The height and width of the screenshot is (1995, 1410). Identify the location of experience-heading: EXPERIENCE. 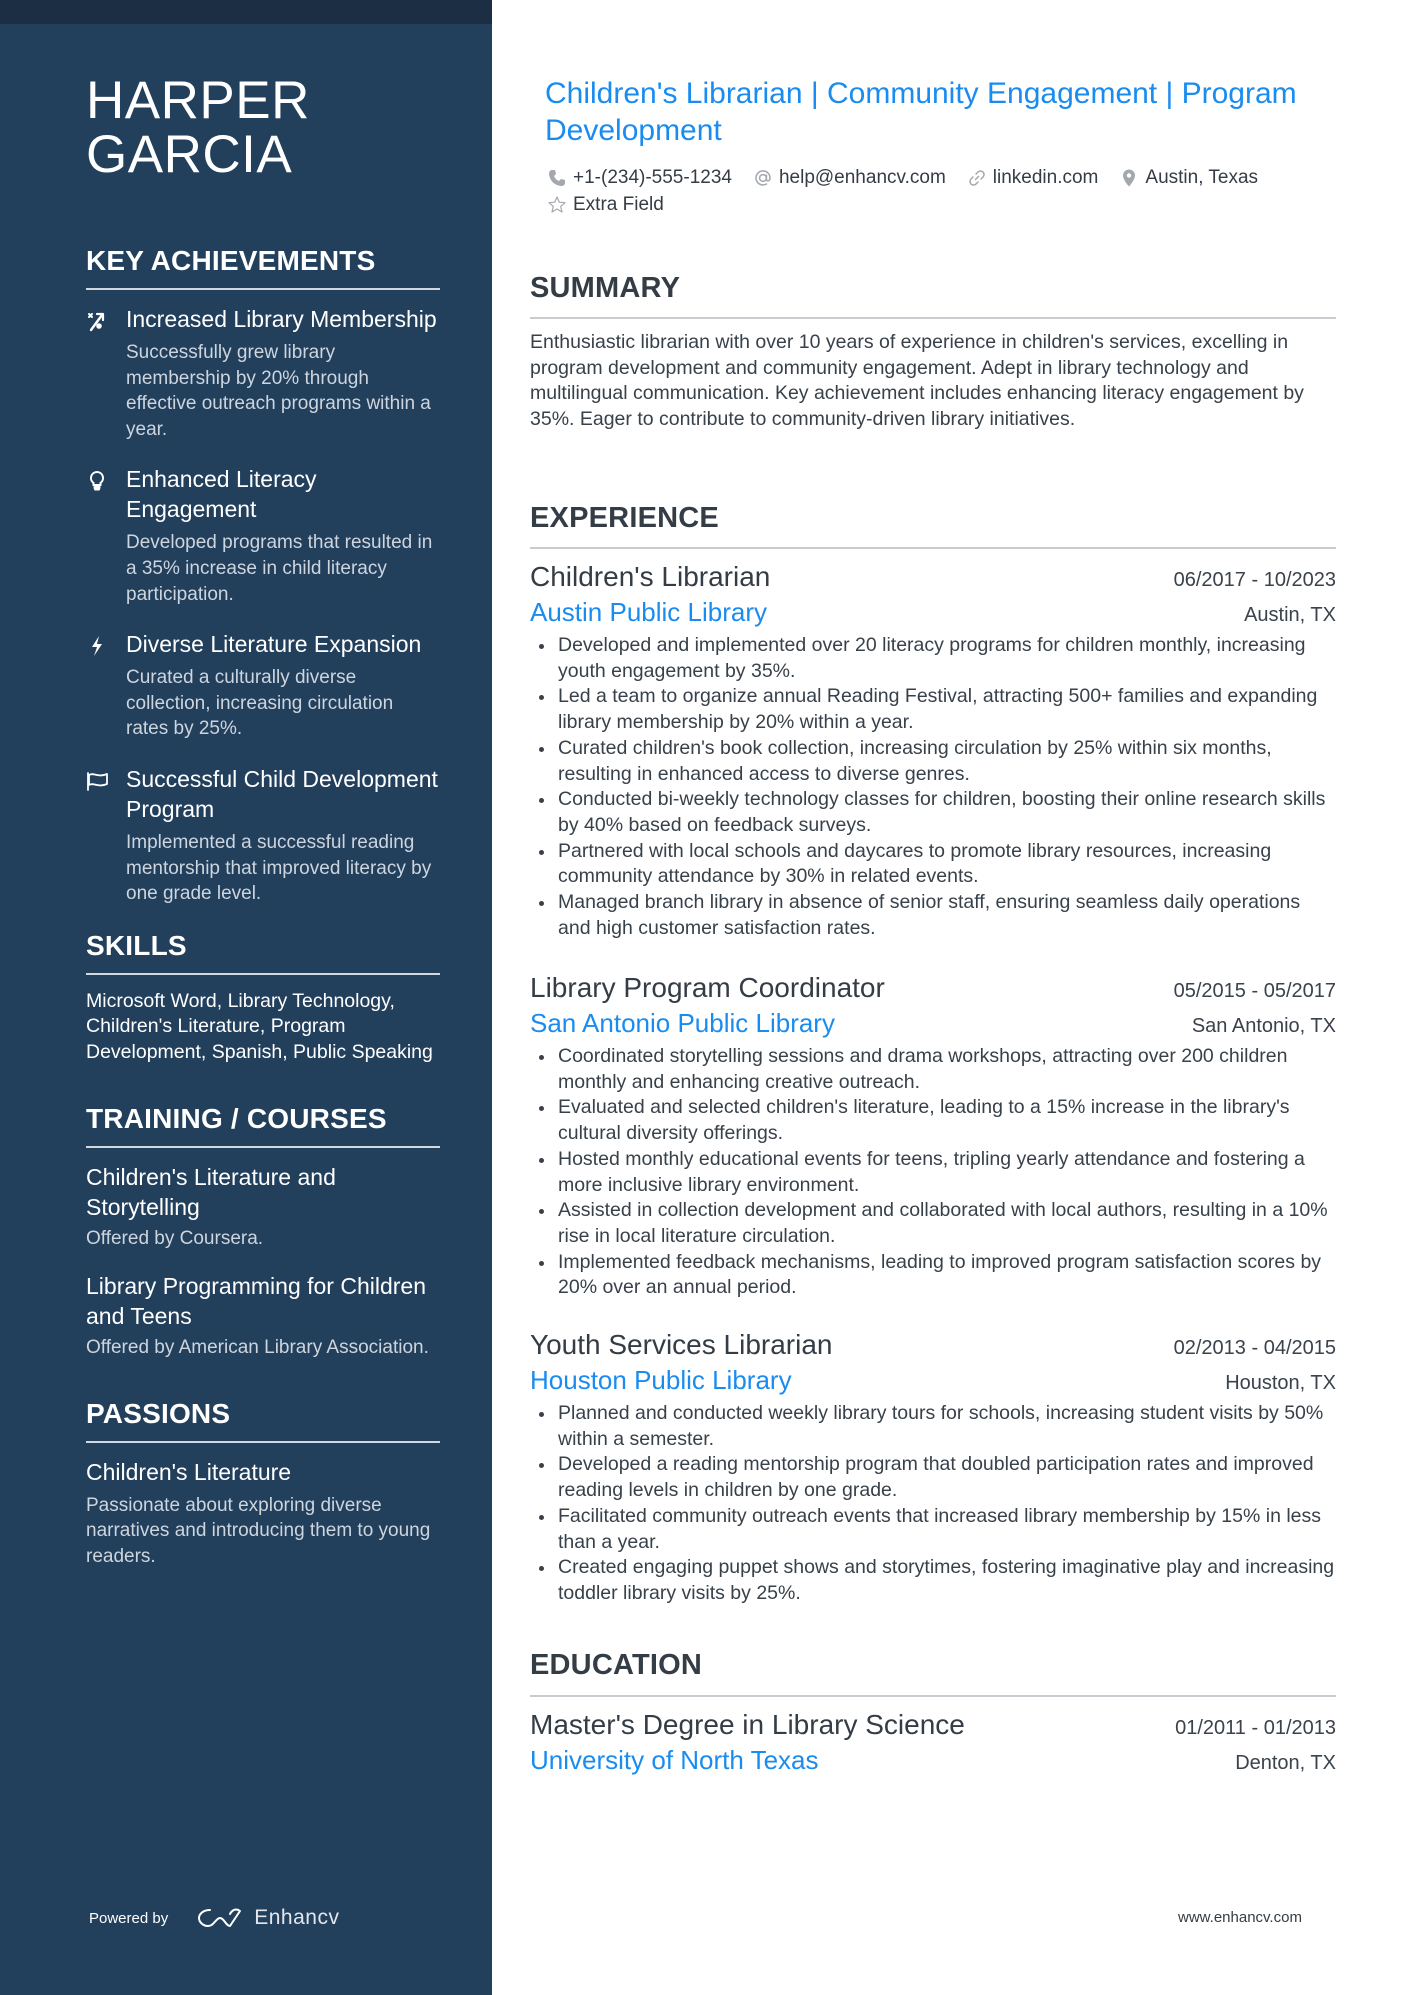
(624, 518).